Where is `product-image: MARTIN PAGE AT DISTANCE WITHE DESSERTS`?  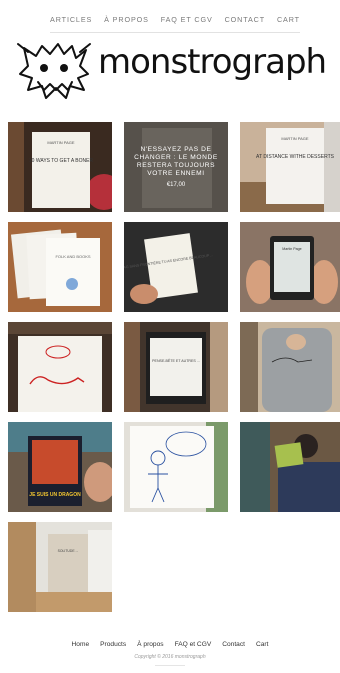 product-image: MARTIN PAGE AT DISTANCE WITHE DESSERTS is located at coordinates (290, 167).